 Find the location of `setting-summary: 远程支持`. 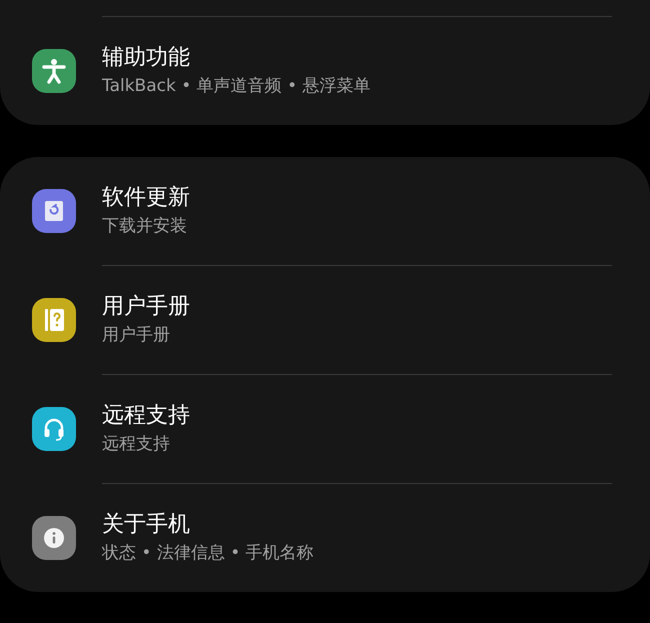

setting-summary: 远程支持 is located at coordinates (136, 444).